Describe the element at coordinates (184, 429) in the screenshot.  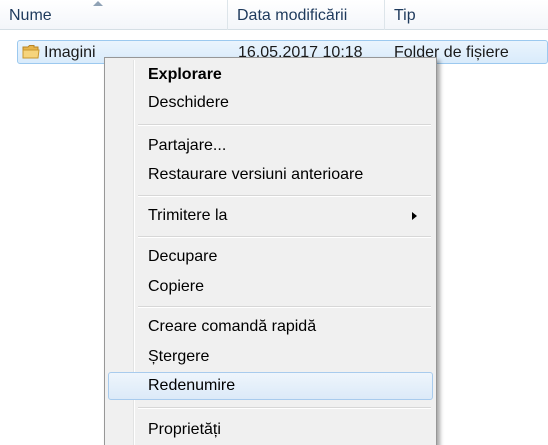
I see `menu-item-properties-label: Proprietăți` at that location.